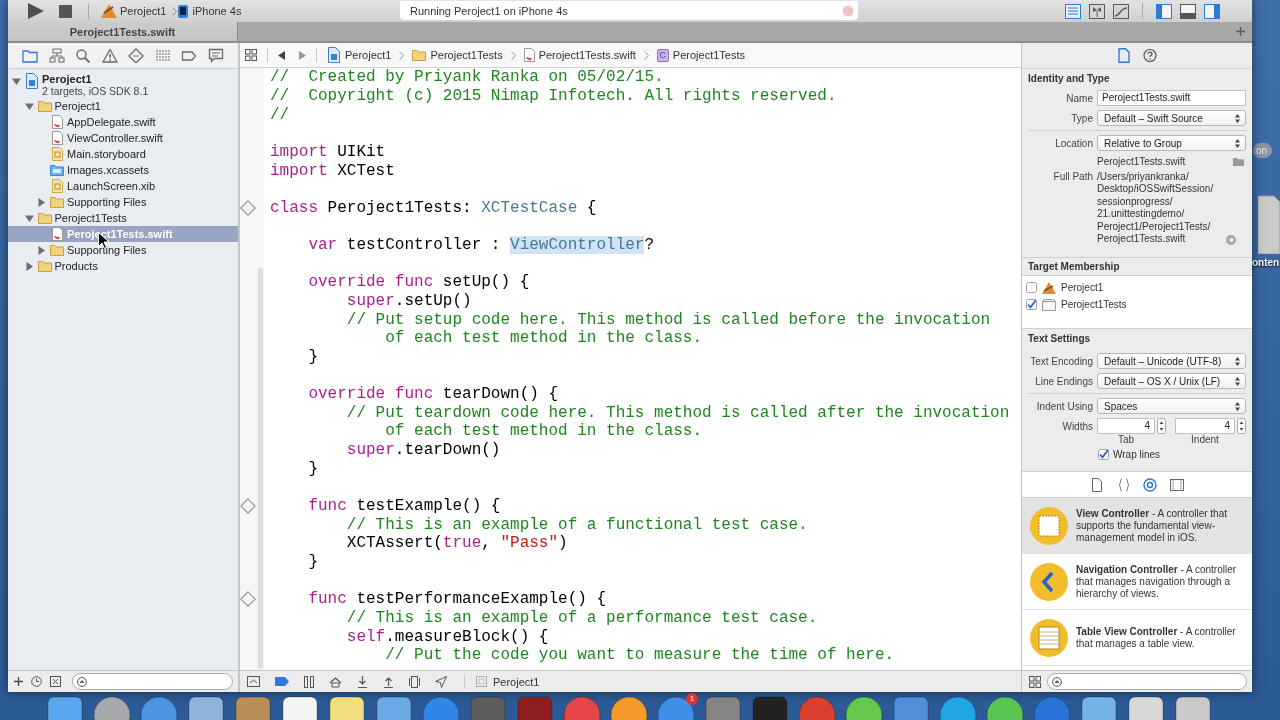 The width and height of the screenshot is (1280, 720). Describe the element at coordinates (1240, 31) in the screenshot. I see `add-tab-icon` at that location.